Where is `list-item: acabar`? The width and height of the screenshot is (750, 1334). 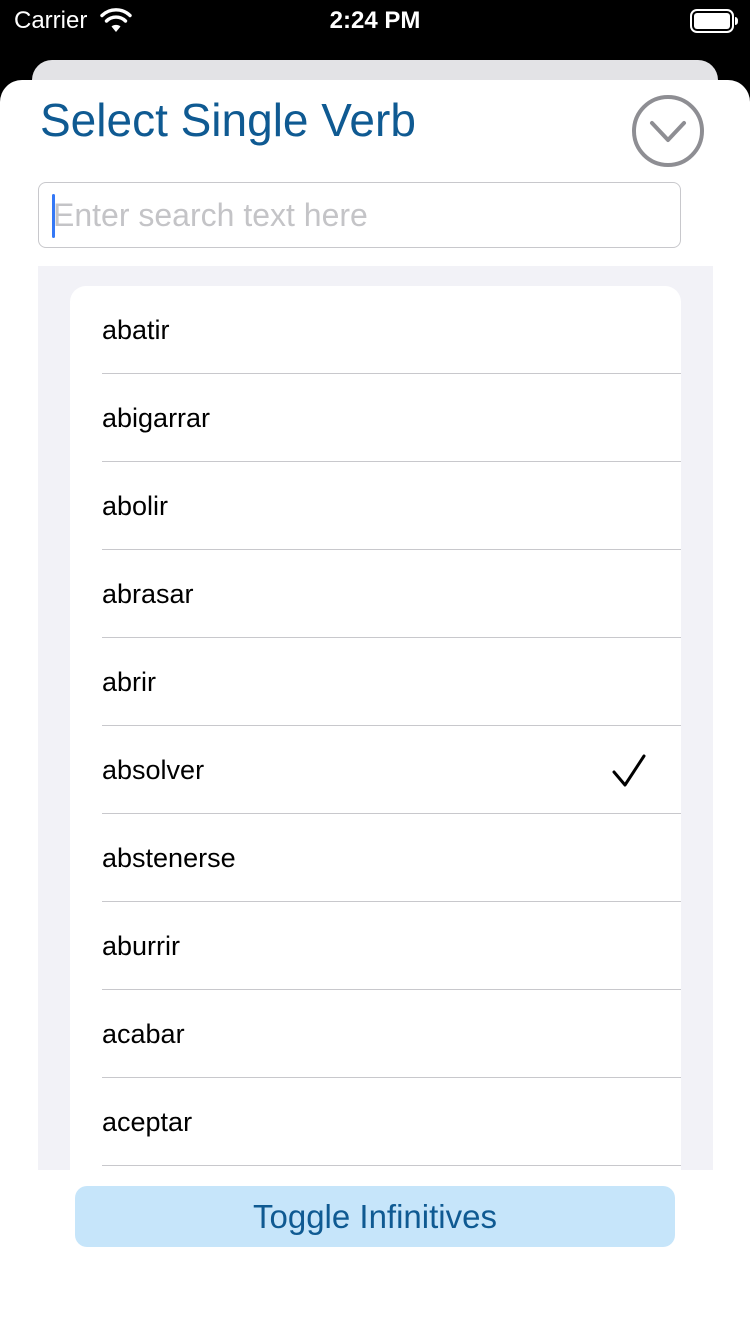 list-item: acabar is located at coordinates (375, 1034).